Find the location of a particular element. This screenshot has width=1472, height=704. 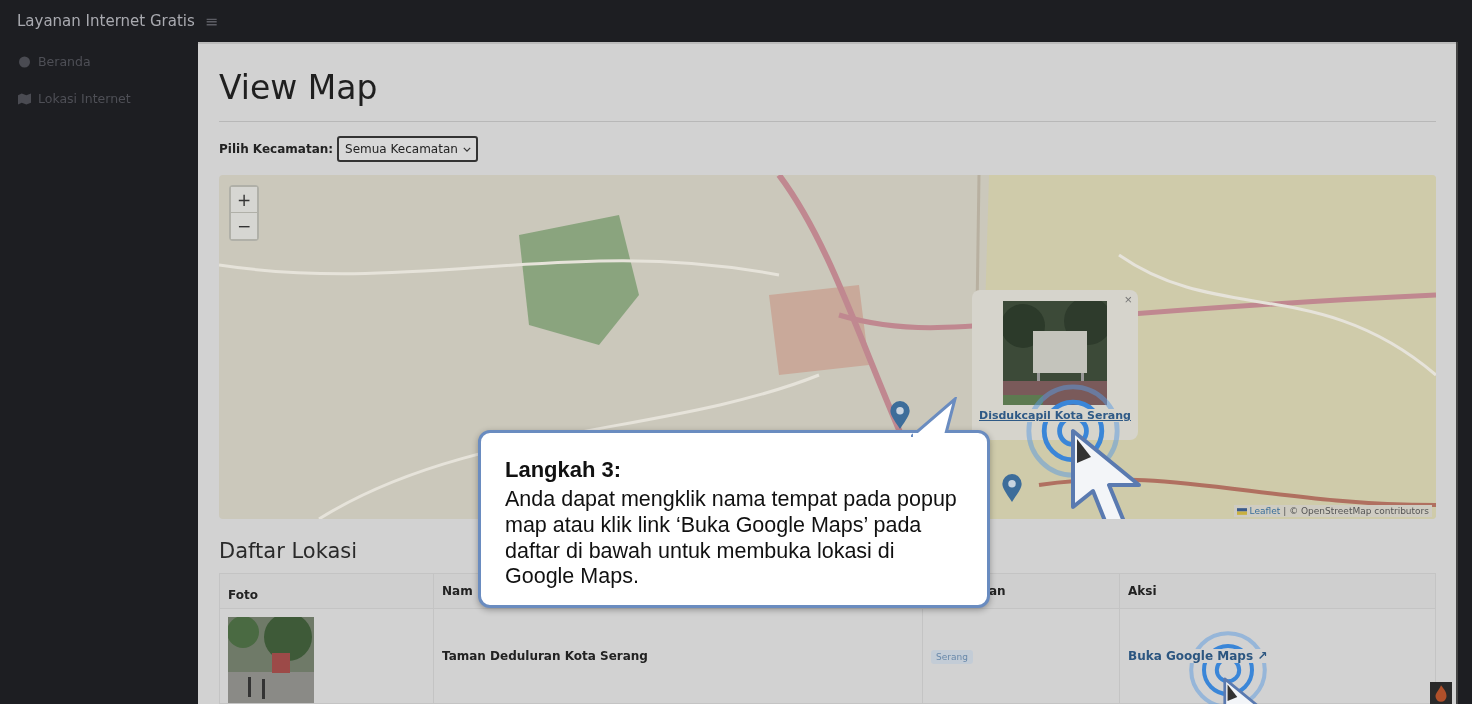

app-title: Layanan Internet Gratis is located at coordinates (106, 21).